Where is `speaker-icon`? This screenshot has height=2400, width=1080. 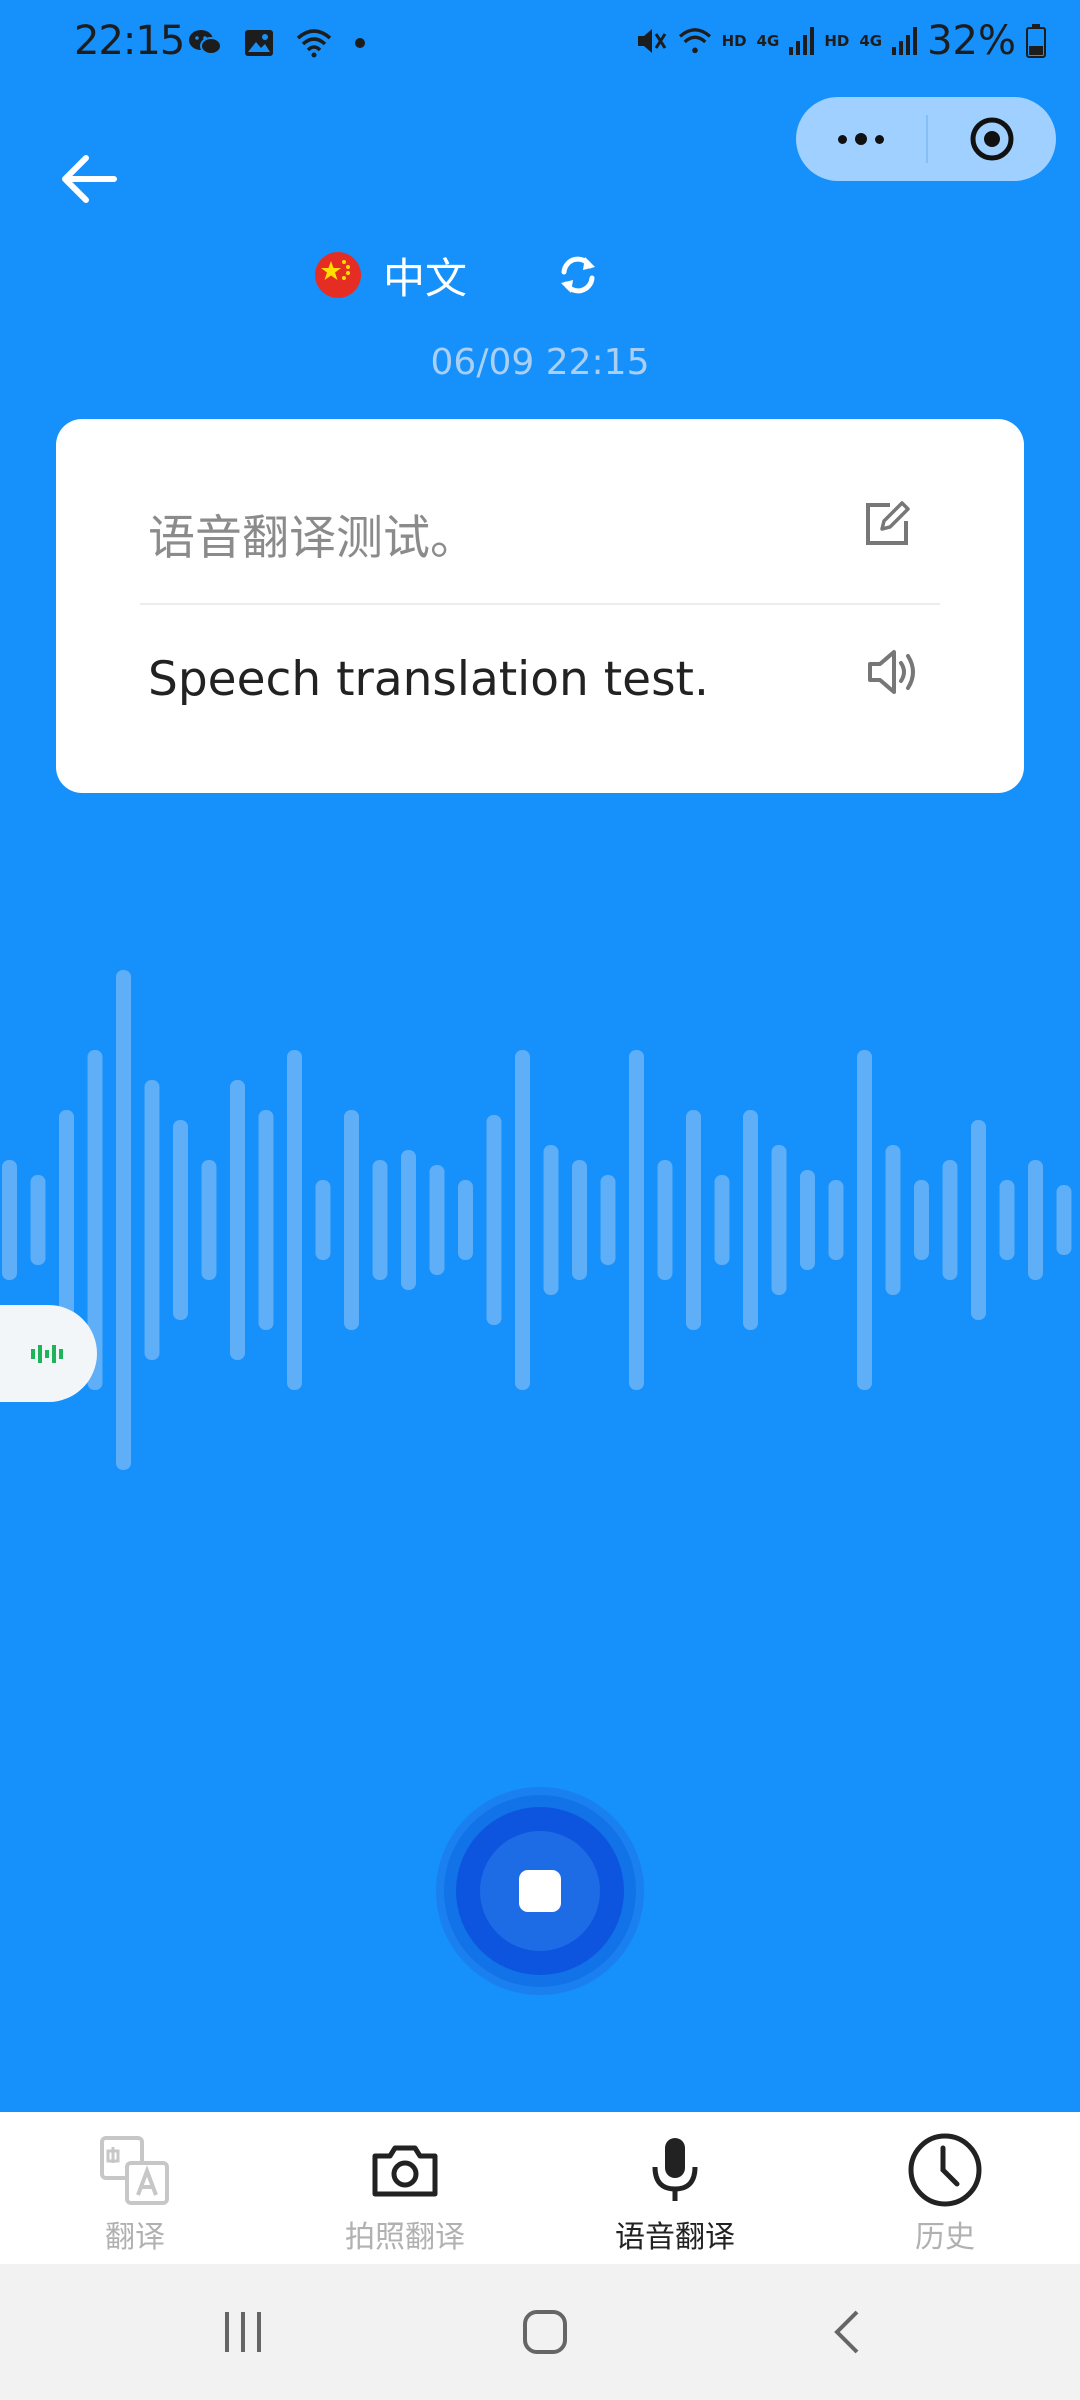 speaker-icon is located at coordinates (891, 672).